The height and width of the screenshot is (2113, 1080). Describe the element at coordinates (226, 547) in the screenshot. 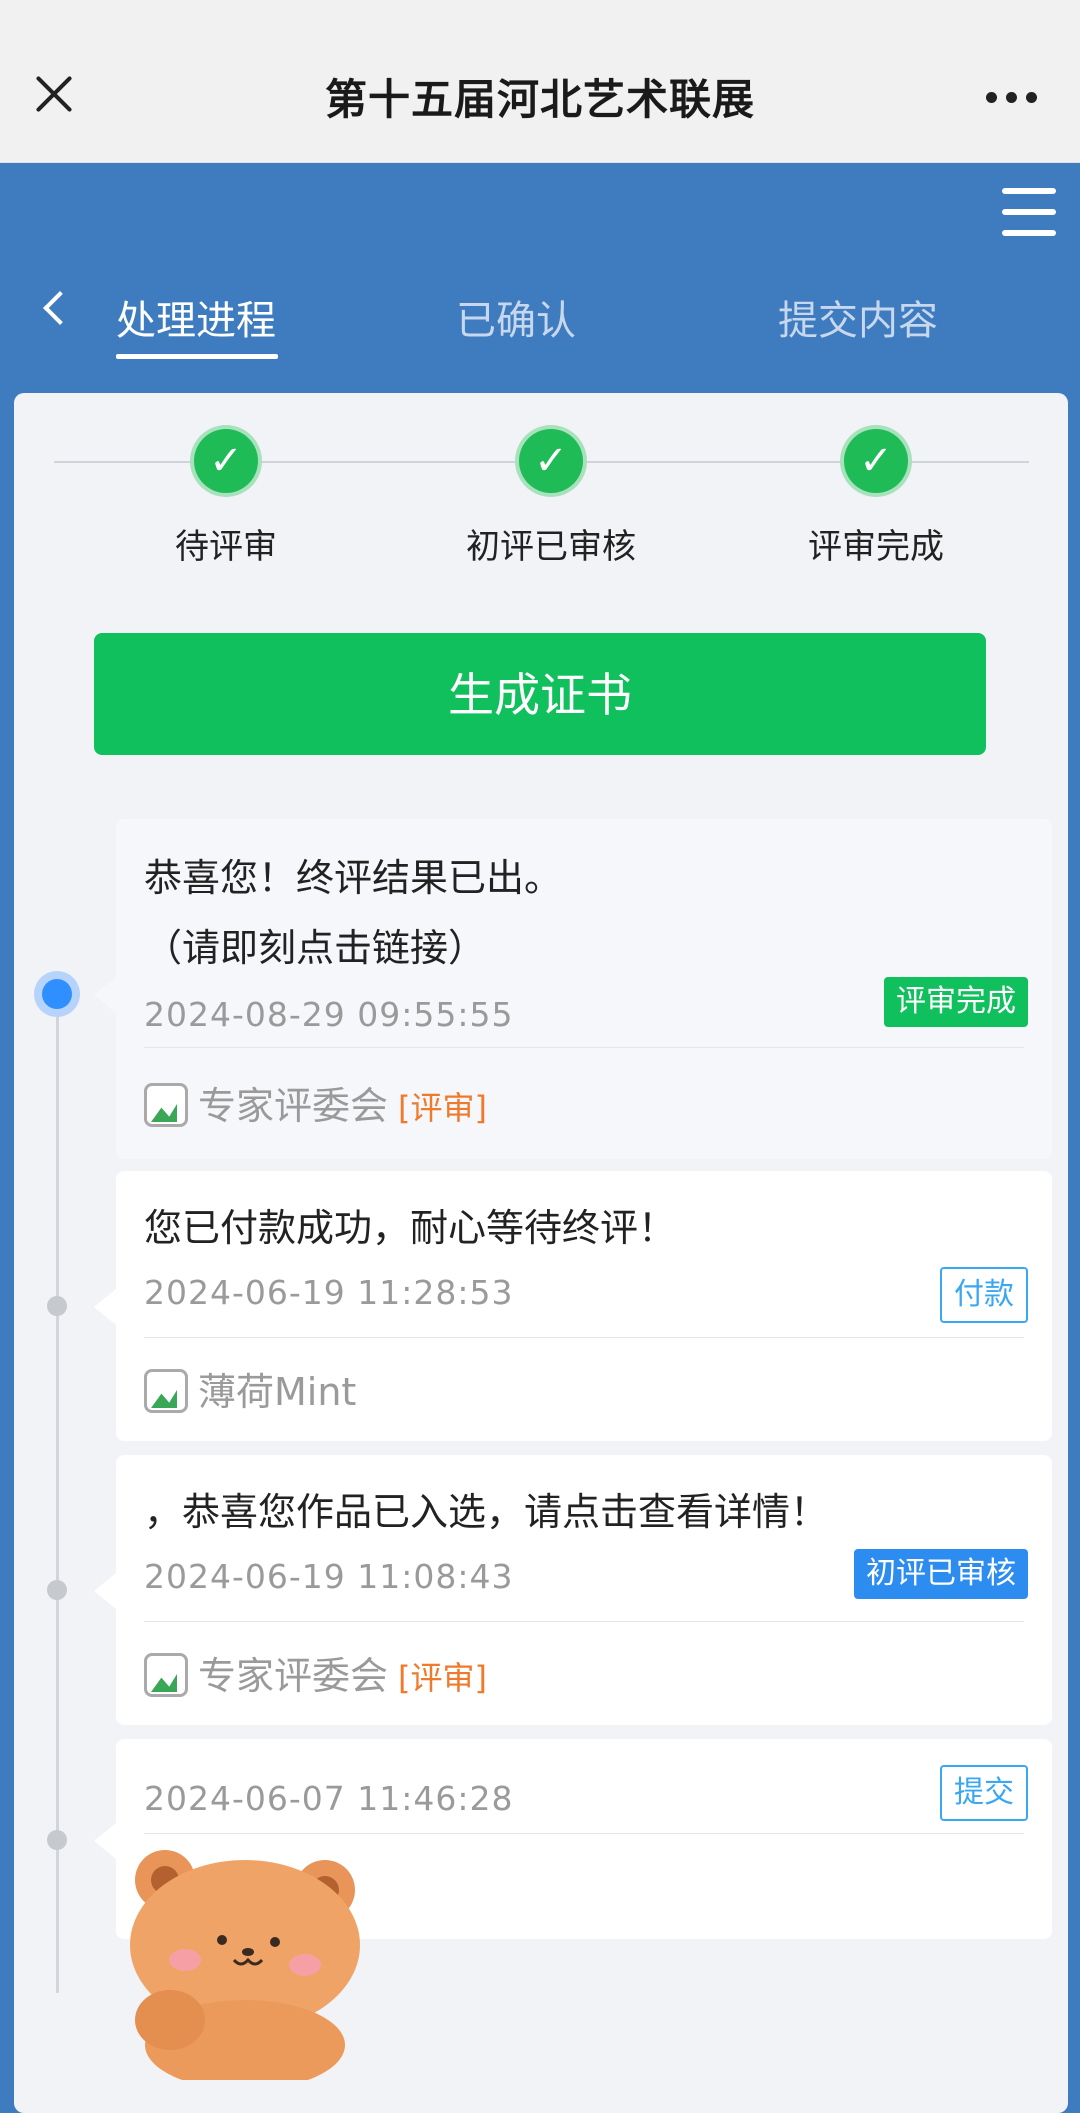

I see `step-label: 待评审` at that location.